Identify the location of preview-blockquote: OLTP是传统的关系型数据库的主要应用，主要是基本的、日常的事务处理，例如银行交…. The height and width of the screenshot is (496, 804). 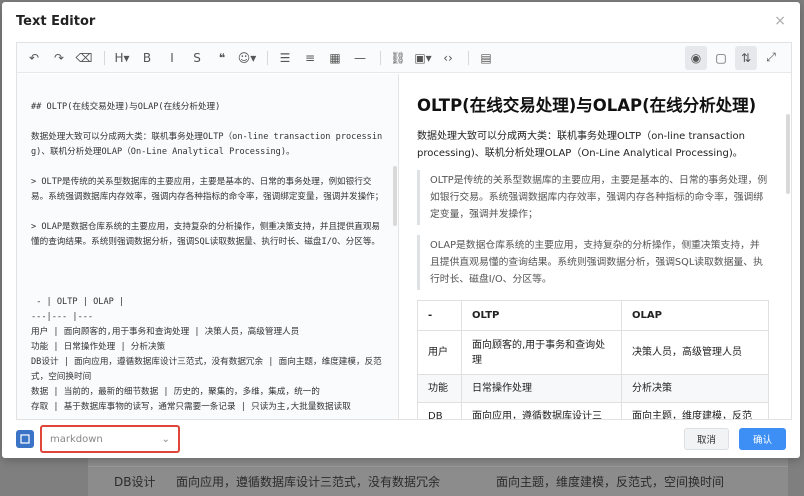
(593, 197).